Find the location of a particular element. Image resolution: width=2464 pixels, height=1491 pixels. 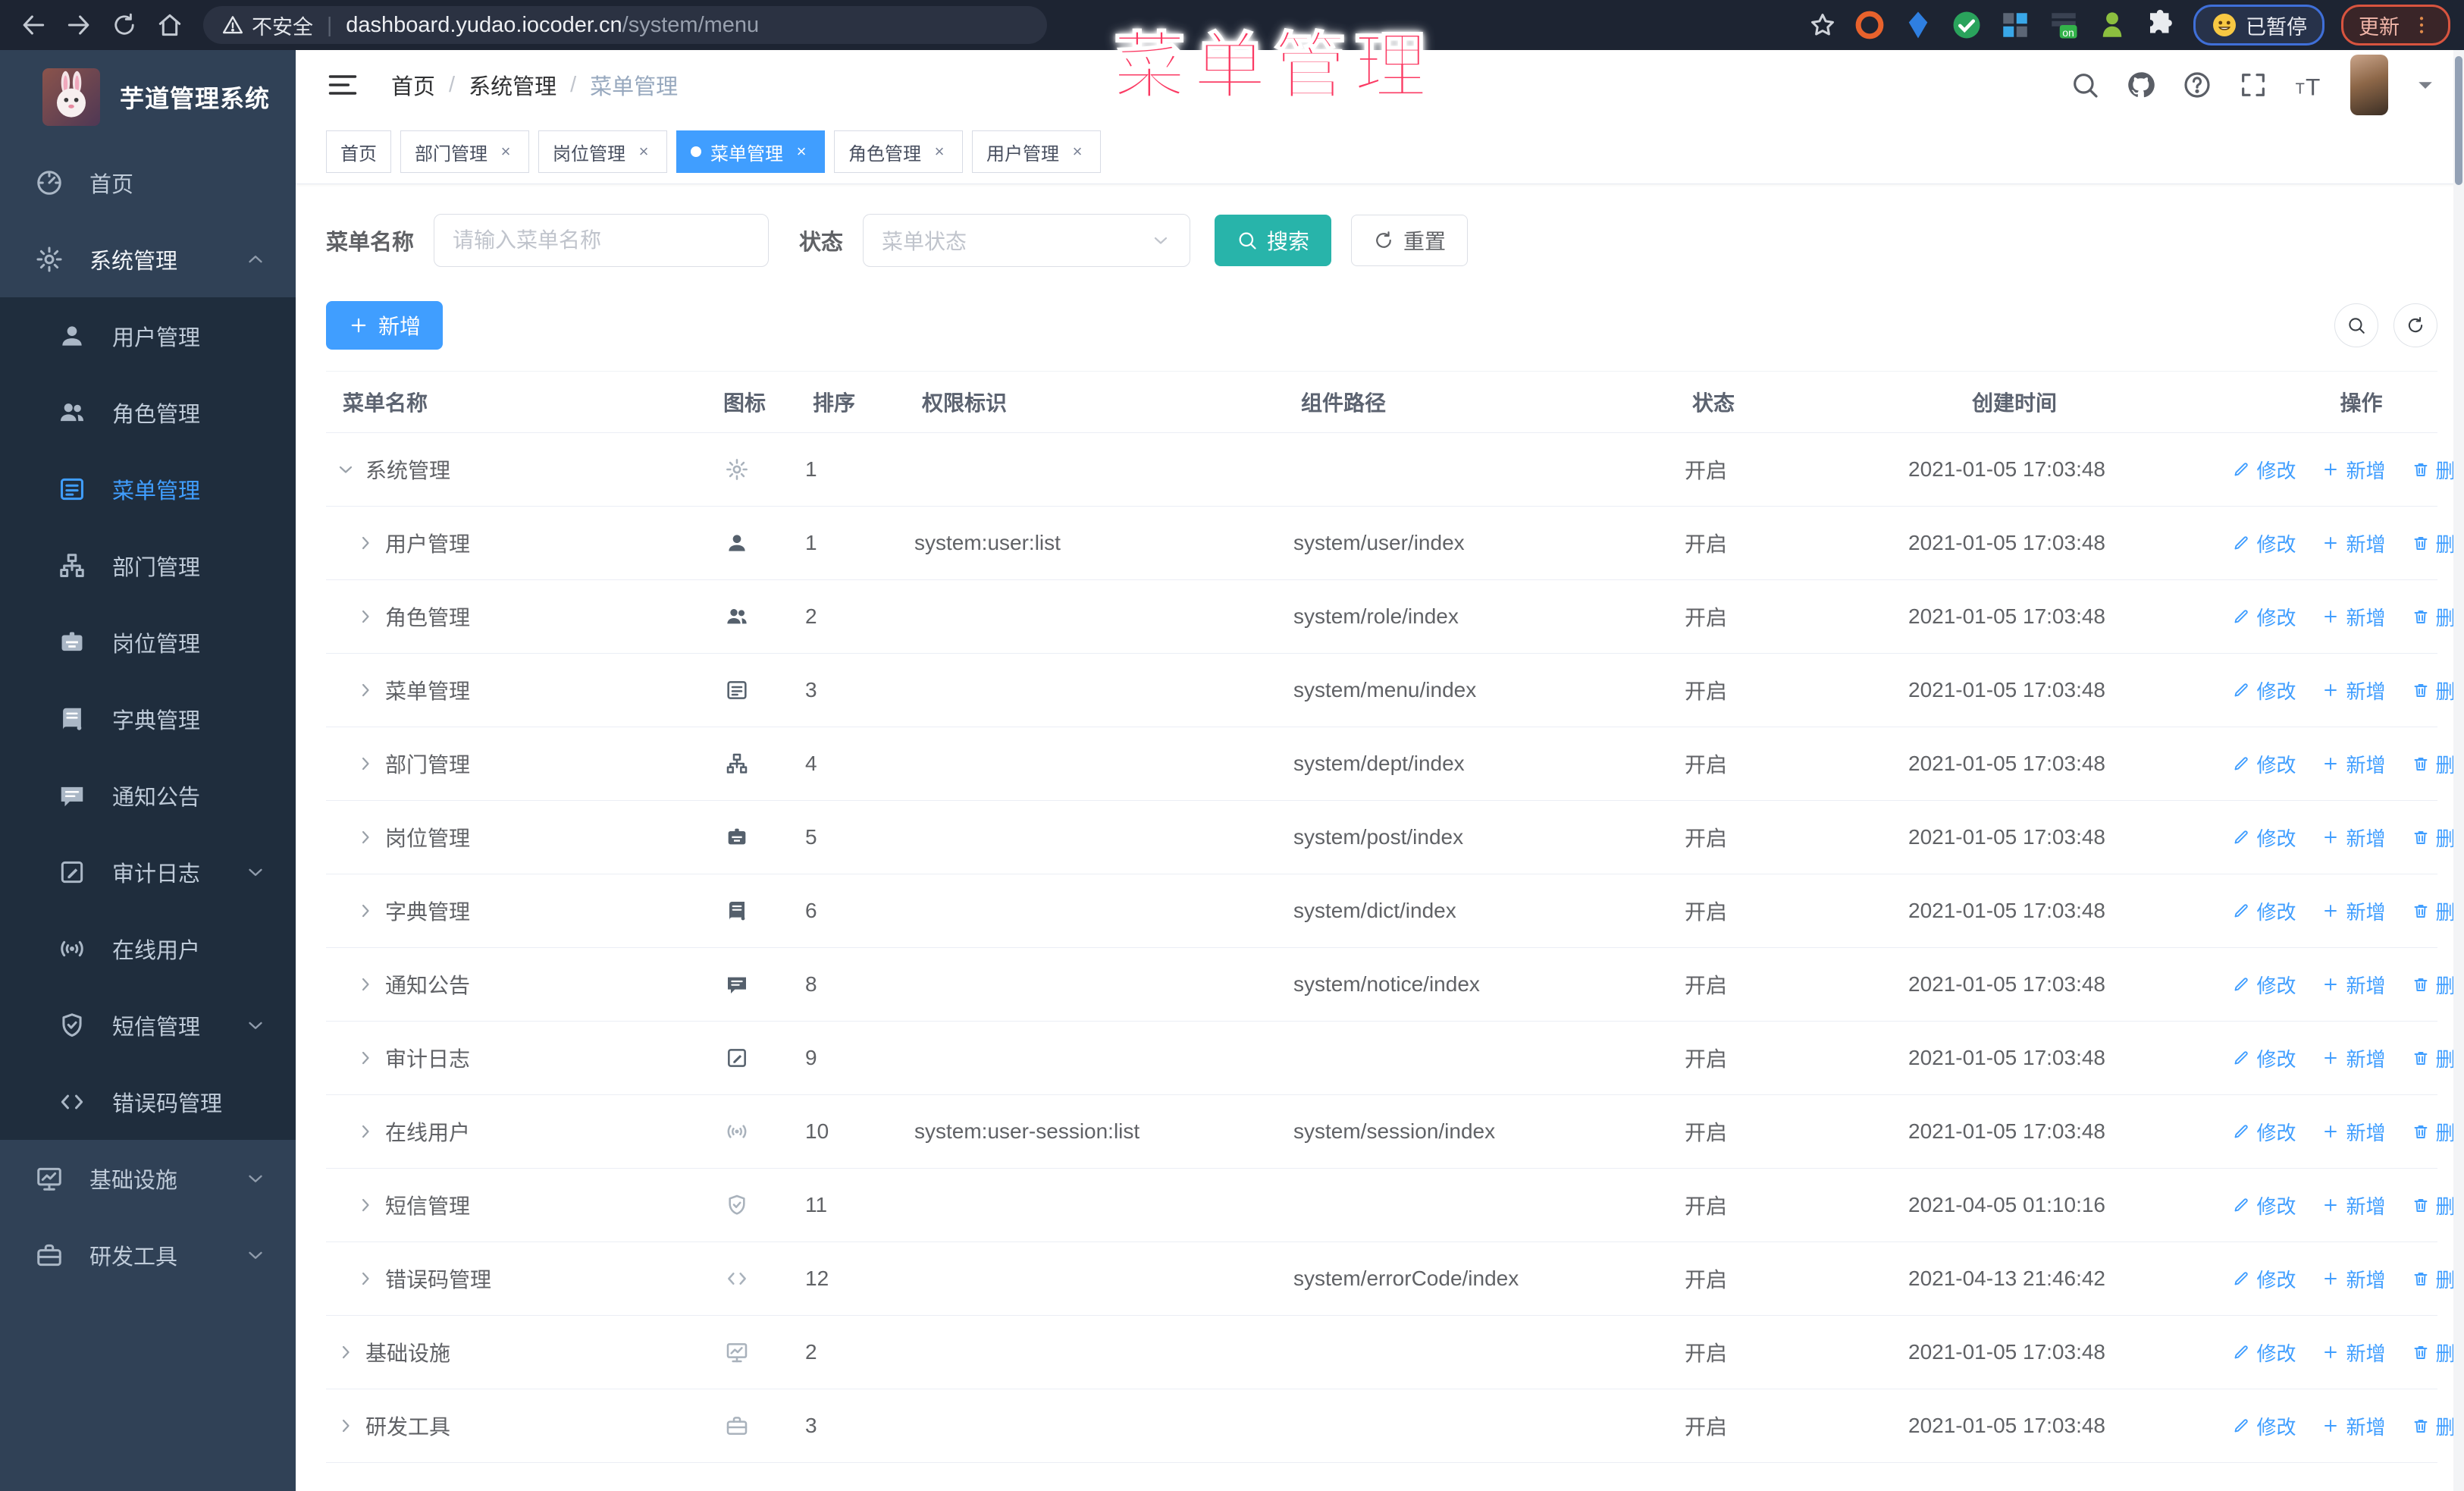

extension-icon-green is located at coordinates (2112, 25).